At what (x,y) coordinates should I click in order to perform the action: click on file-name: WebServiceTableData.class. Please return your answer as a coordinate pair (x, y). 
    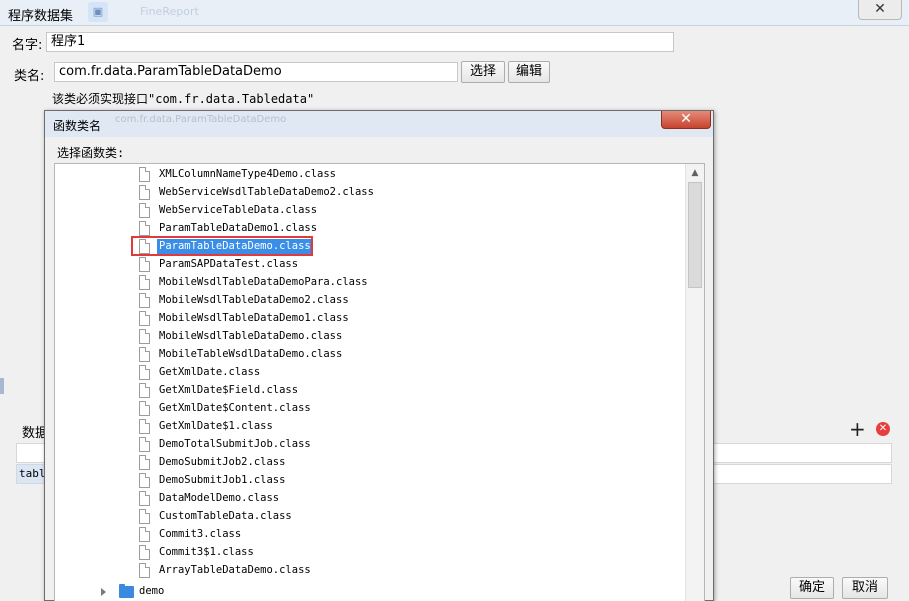
    Looking at the image, I should click on (238, 210).